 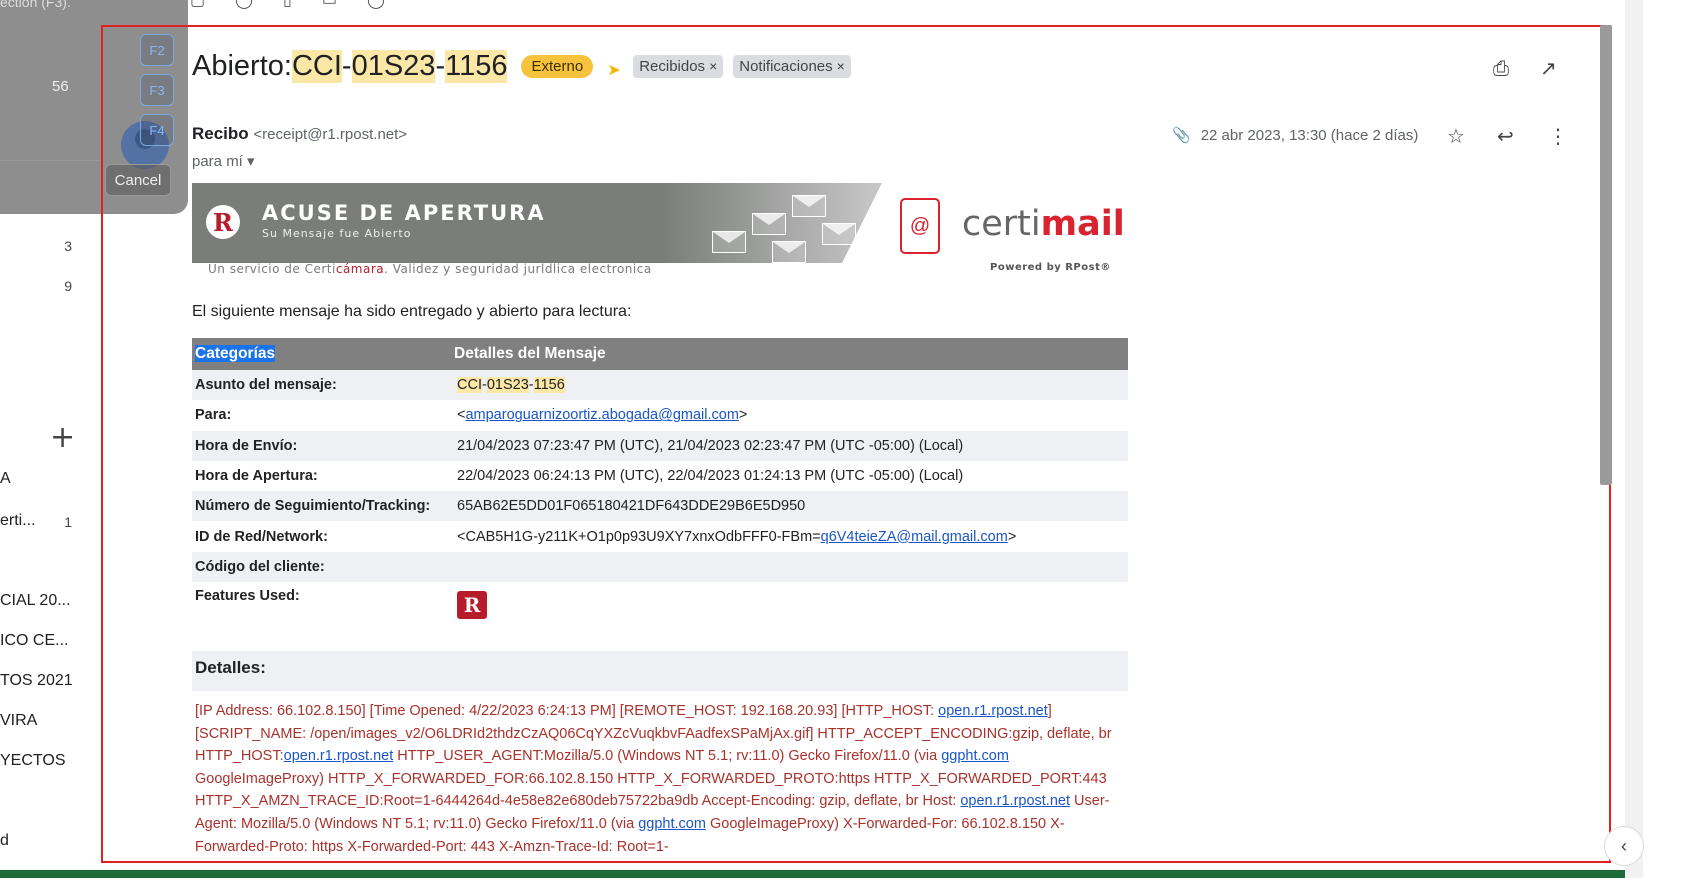 I want to click on report-icon: ◯, so click(x=244, y=4).